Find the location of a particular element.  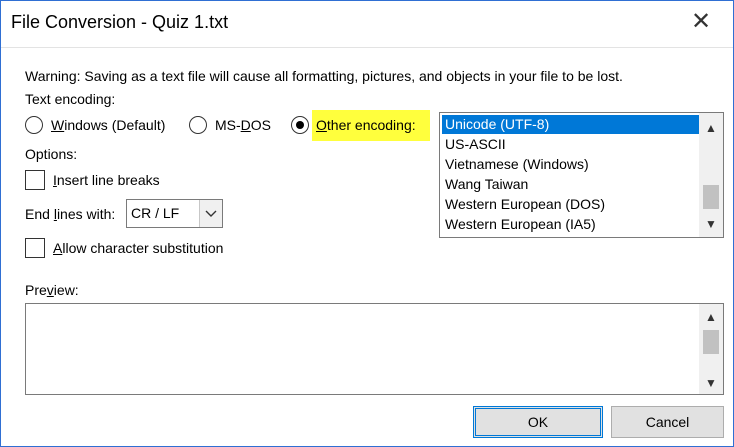

end-lines-label: End lines with: is located at coordinates (70, 214).